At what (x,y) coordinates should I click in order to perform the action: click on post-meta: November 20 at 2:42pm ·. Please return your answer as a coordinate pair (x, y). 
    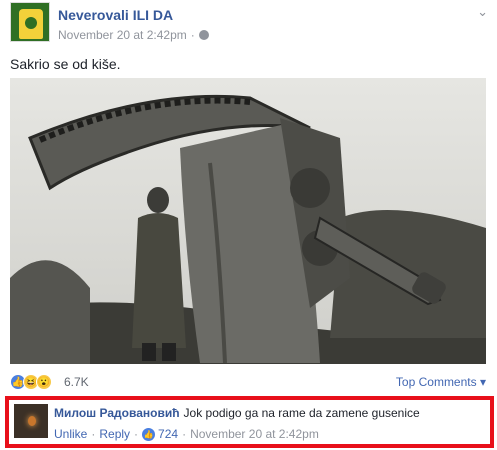
    Looking at the image, I should click on (133, 35).